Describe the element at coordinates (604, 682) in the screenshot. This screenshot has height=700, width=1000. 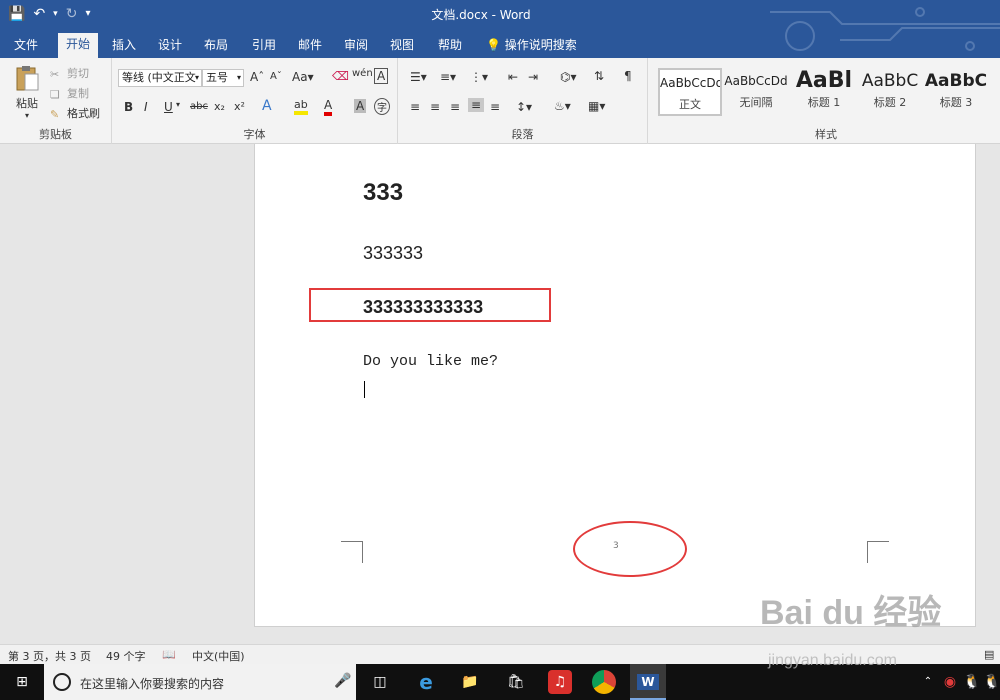
I see `chrome-icon` at that location.